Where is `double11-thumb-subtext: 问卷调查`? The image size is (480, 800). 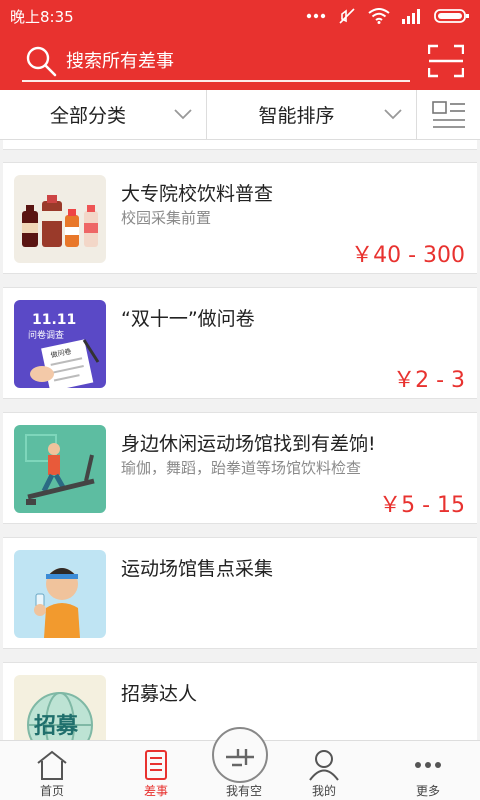
double11-thumb-subtext: 问卷调查 is located at coordinates (46, 335).